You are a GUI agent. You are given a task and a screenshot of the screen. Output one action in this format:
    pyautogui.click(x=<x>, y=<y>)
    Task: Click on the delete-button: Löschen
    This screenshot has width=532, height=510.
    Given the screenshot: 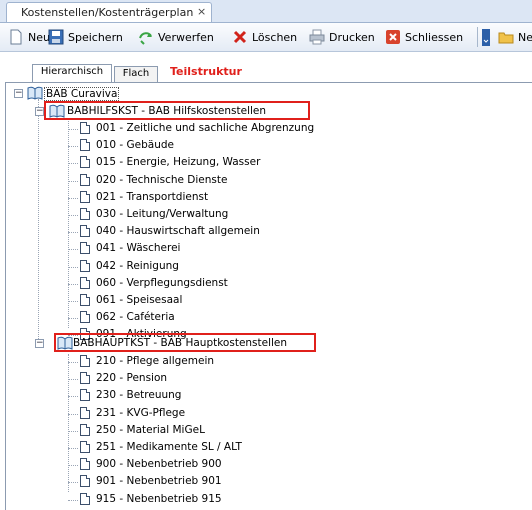 What is the action you would take?
    pyautogui.click(x=272, y=37)
    